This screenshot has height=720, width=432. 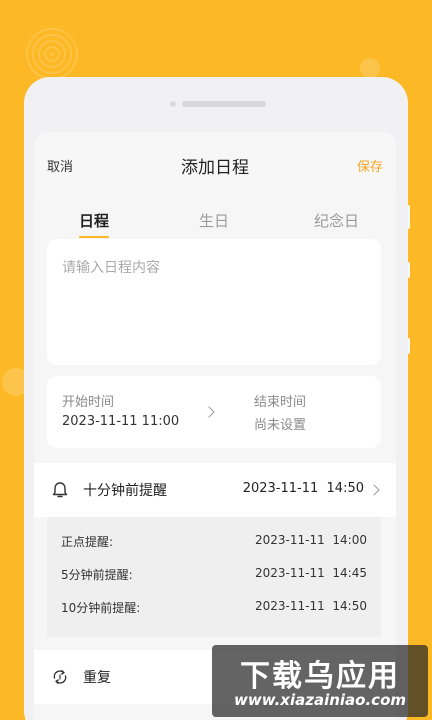 What do you see at coordinates (87, 542) in the screenshot?
I see `option-label: 正点提醒:` at bounding box center [87, 542].